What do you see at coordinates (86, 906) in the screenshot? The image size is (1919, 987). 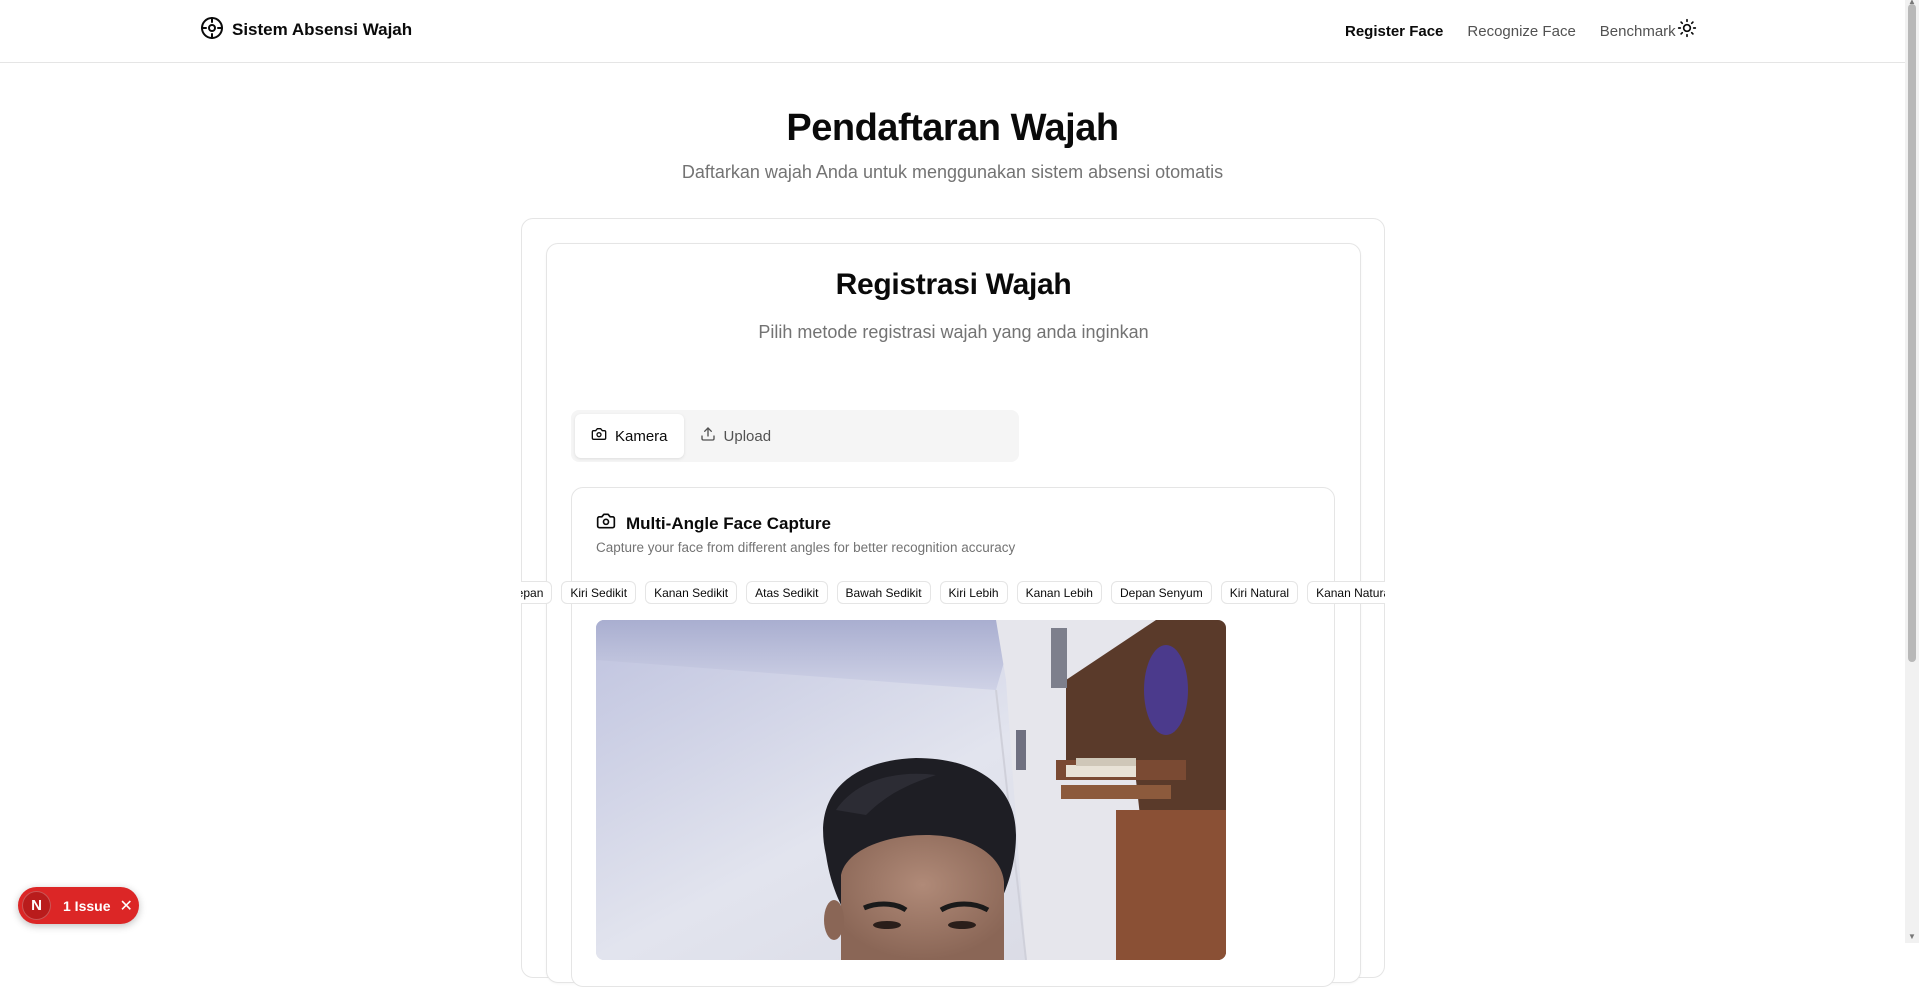 I see `issue-count-label: 1 Issue` at bounding box center [86, 906].